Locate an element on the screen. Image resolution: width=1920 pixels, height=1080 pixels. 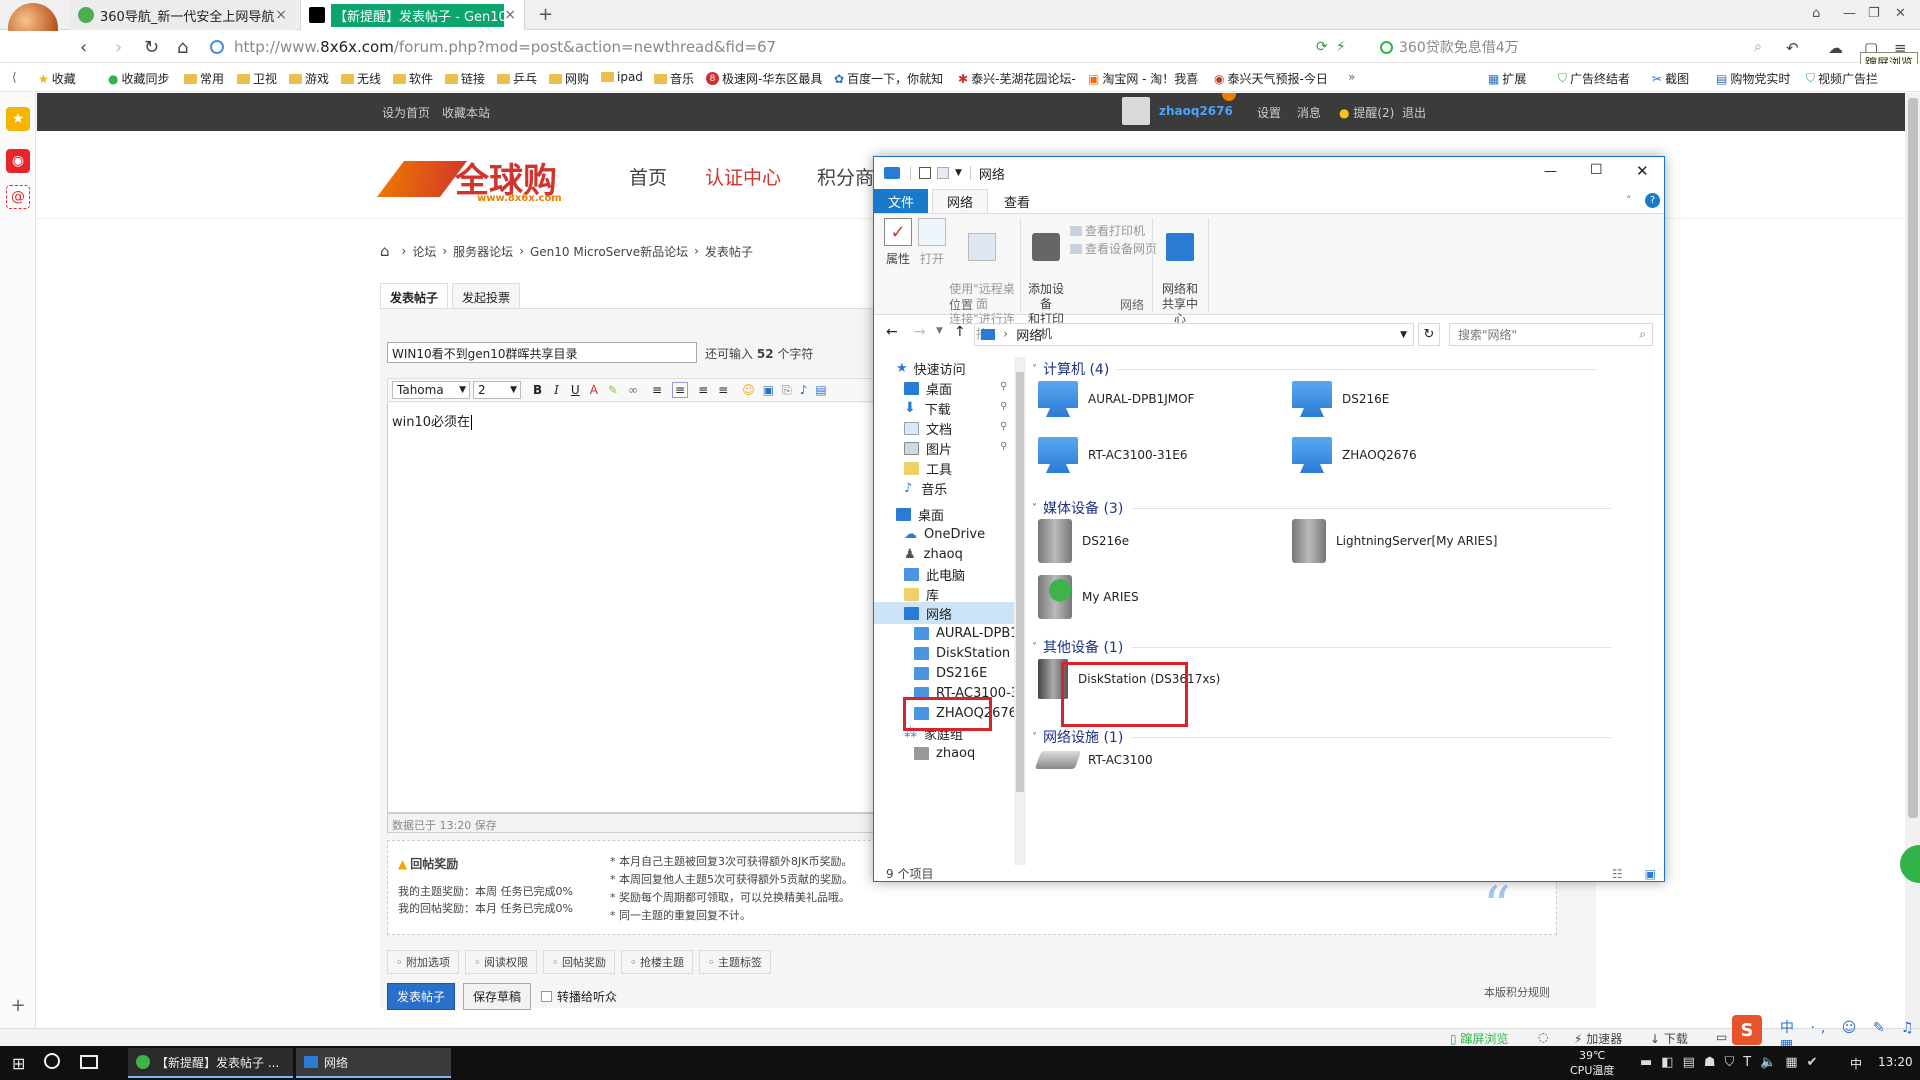
post-body-editor: win10必须在 is located at coordinates (632, 608).